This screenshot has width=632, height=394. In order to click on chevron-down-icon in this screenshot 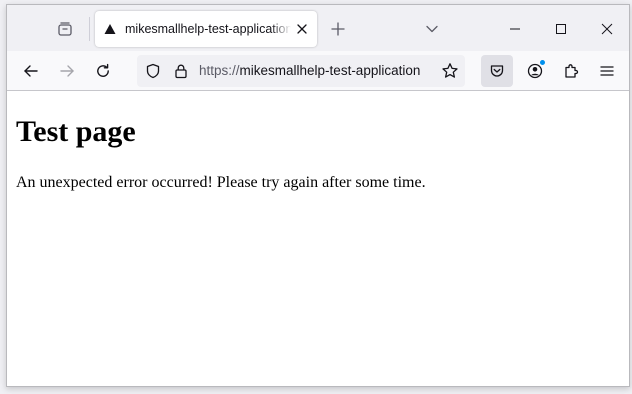, I will do `click(432, 29)`.